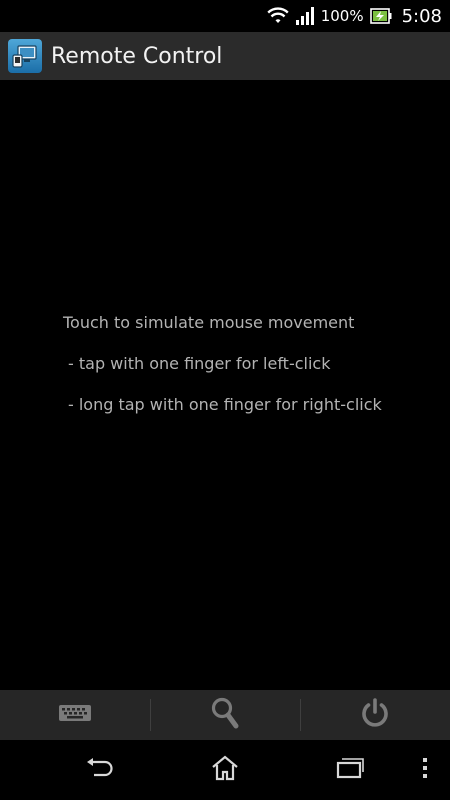  I want to click on menu-icon, so click(425, 770).